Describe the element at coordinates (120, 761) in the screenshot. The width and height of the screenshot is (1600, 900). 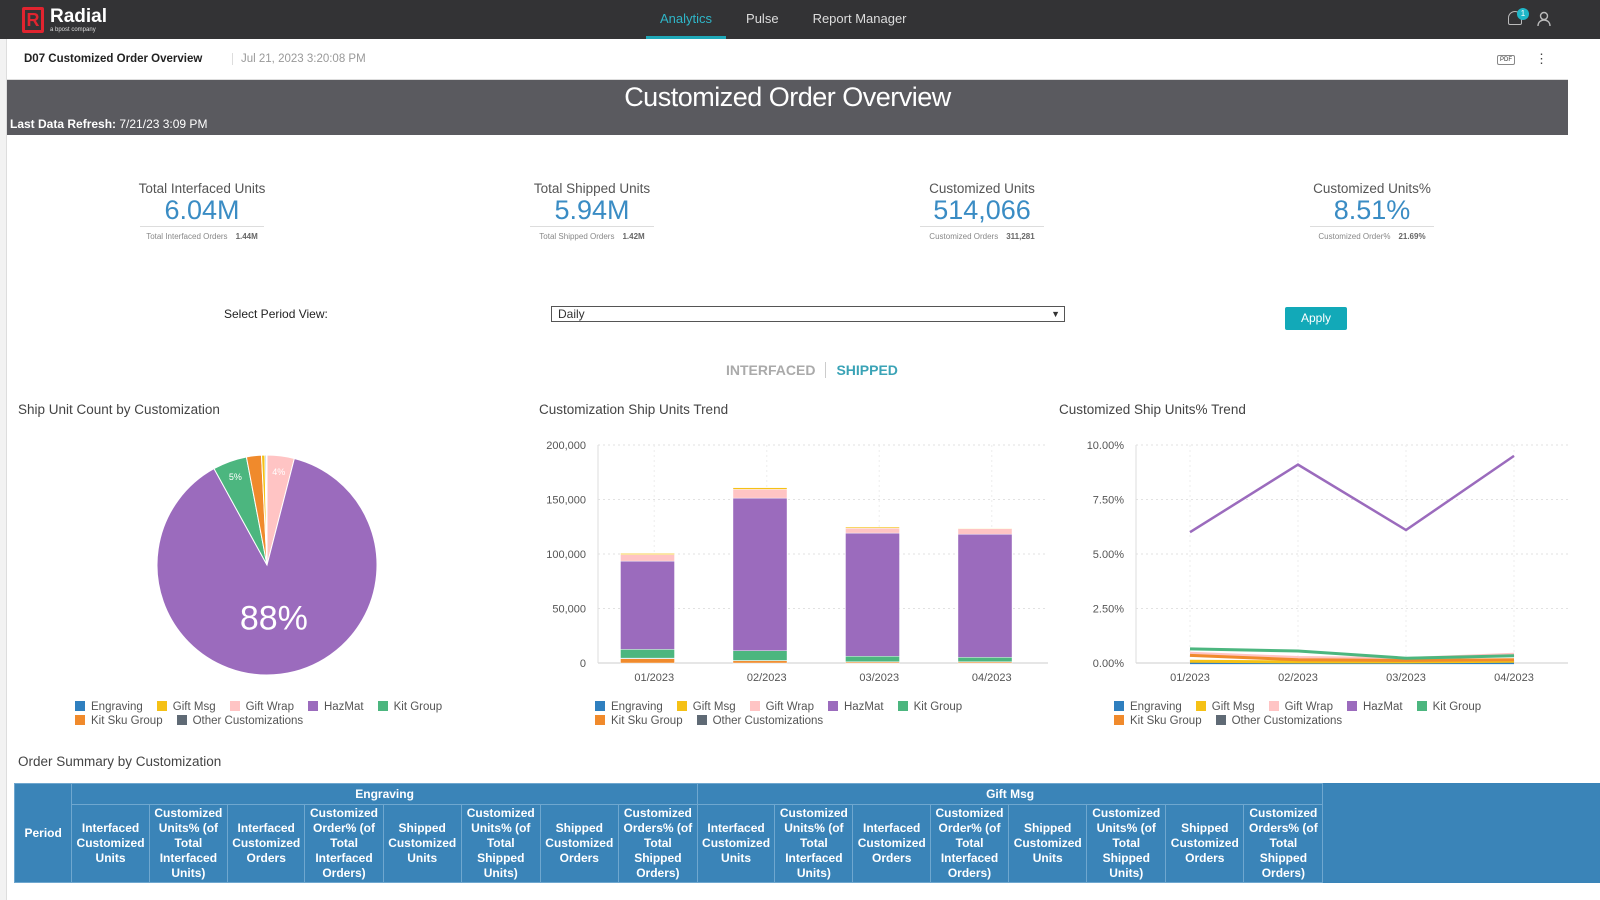
I see `summary-title: Order Summary by Customization` at that location.